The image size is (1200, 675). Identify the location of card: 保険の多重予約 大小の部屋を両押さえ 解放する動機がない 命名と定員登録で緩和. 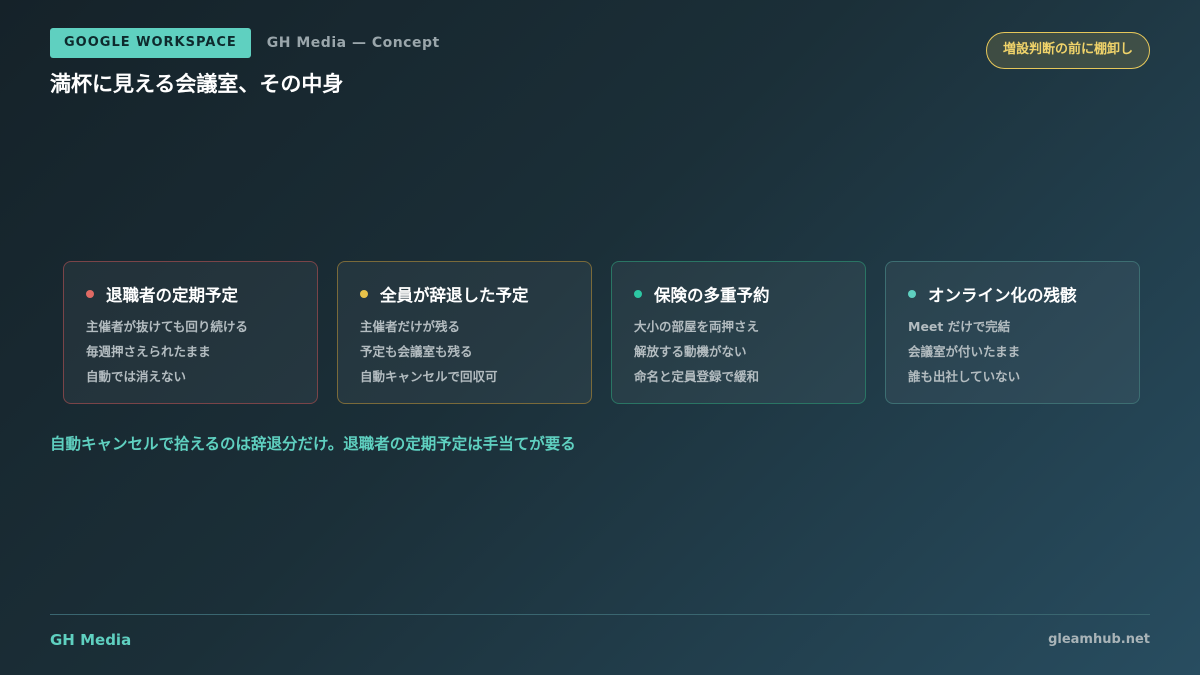
(738, 332).